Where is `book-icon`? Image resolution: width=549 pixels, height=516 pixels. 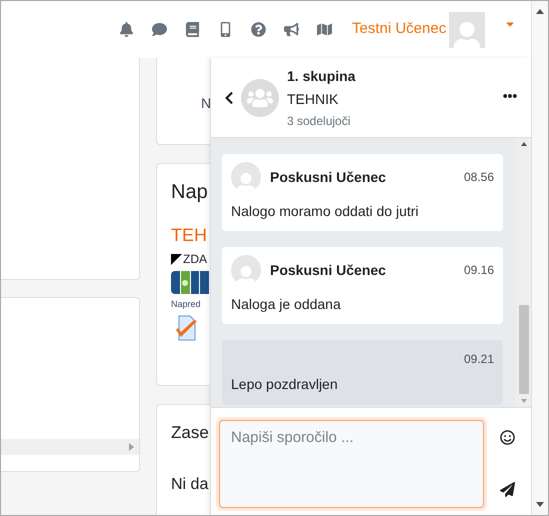
book-icon is located at coordinates (192, 29).